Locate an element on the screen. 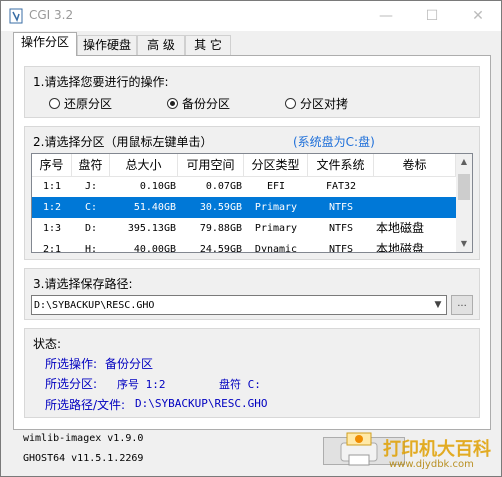 The image size is (502, 477). cell-free: 24.59GB is located at coordinates (220, 248).